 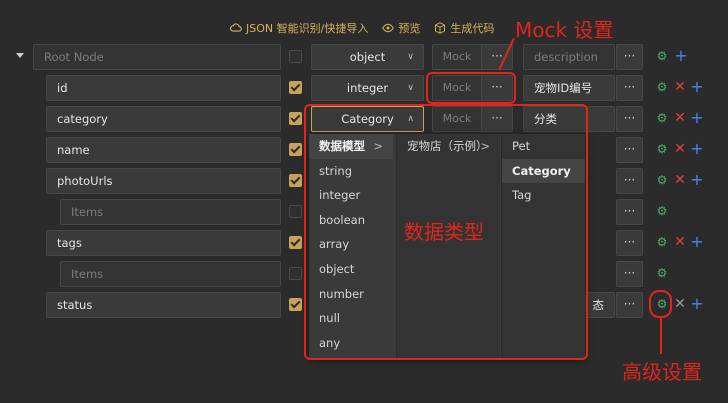 I want to click on collapse-icon, so click(x=20, y=55).